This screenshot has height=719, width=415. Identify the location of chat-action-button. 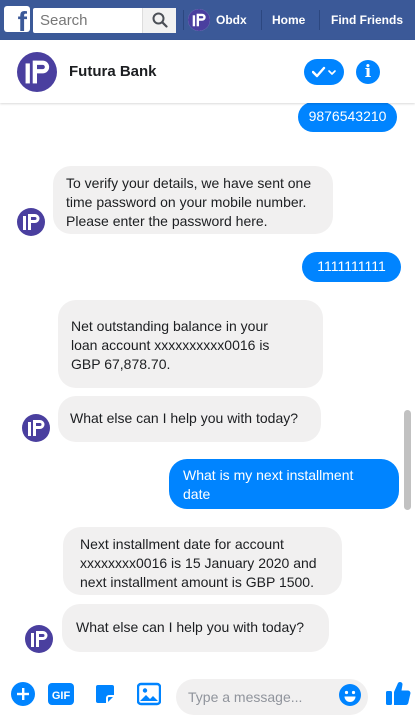
(324, 72).